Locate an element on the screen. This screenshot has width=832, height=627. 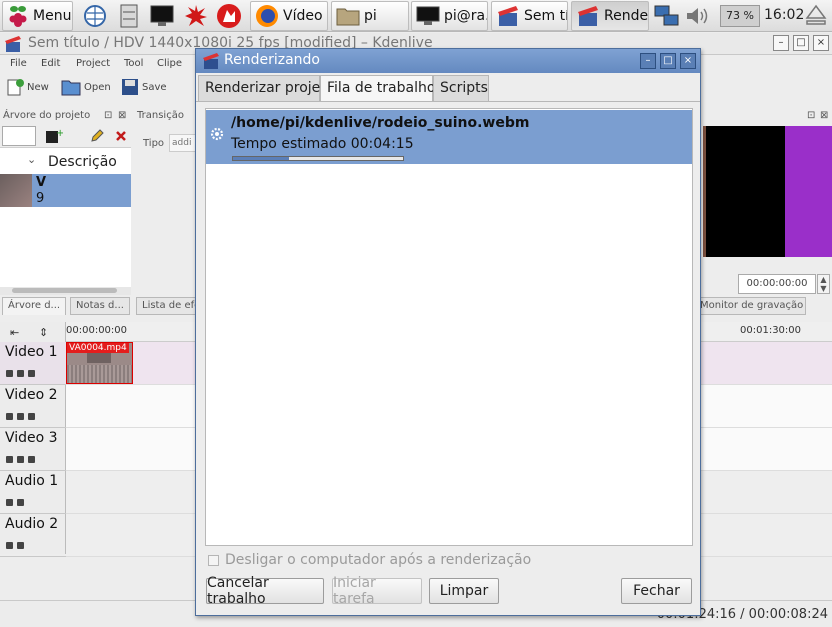
project-tree: ⌄ Descrição V 9 is located at coordinates (65, 221).